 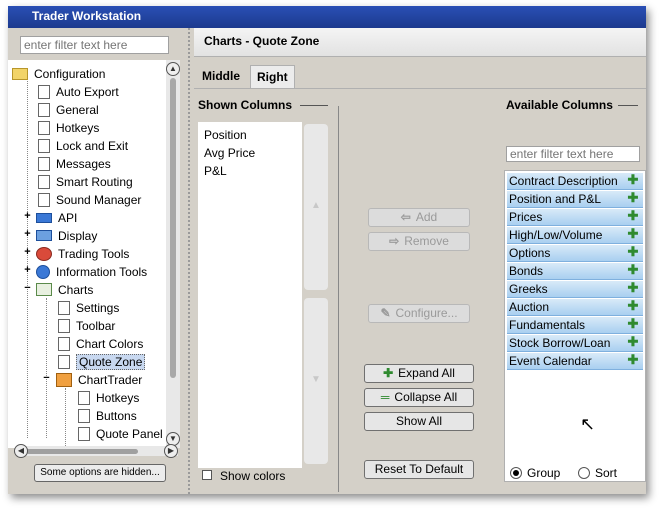 What do you see at coordinates (338, 299) in the screenshot?
I see `column-divider` at bounding box center [338, 299].